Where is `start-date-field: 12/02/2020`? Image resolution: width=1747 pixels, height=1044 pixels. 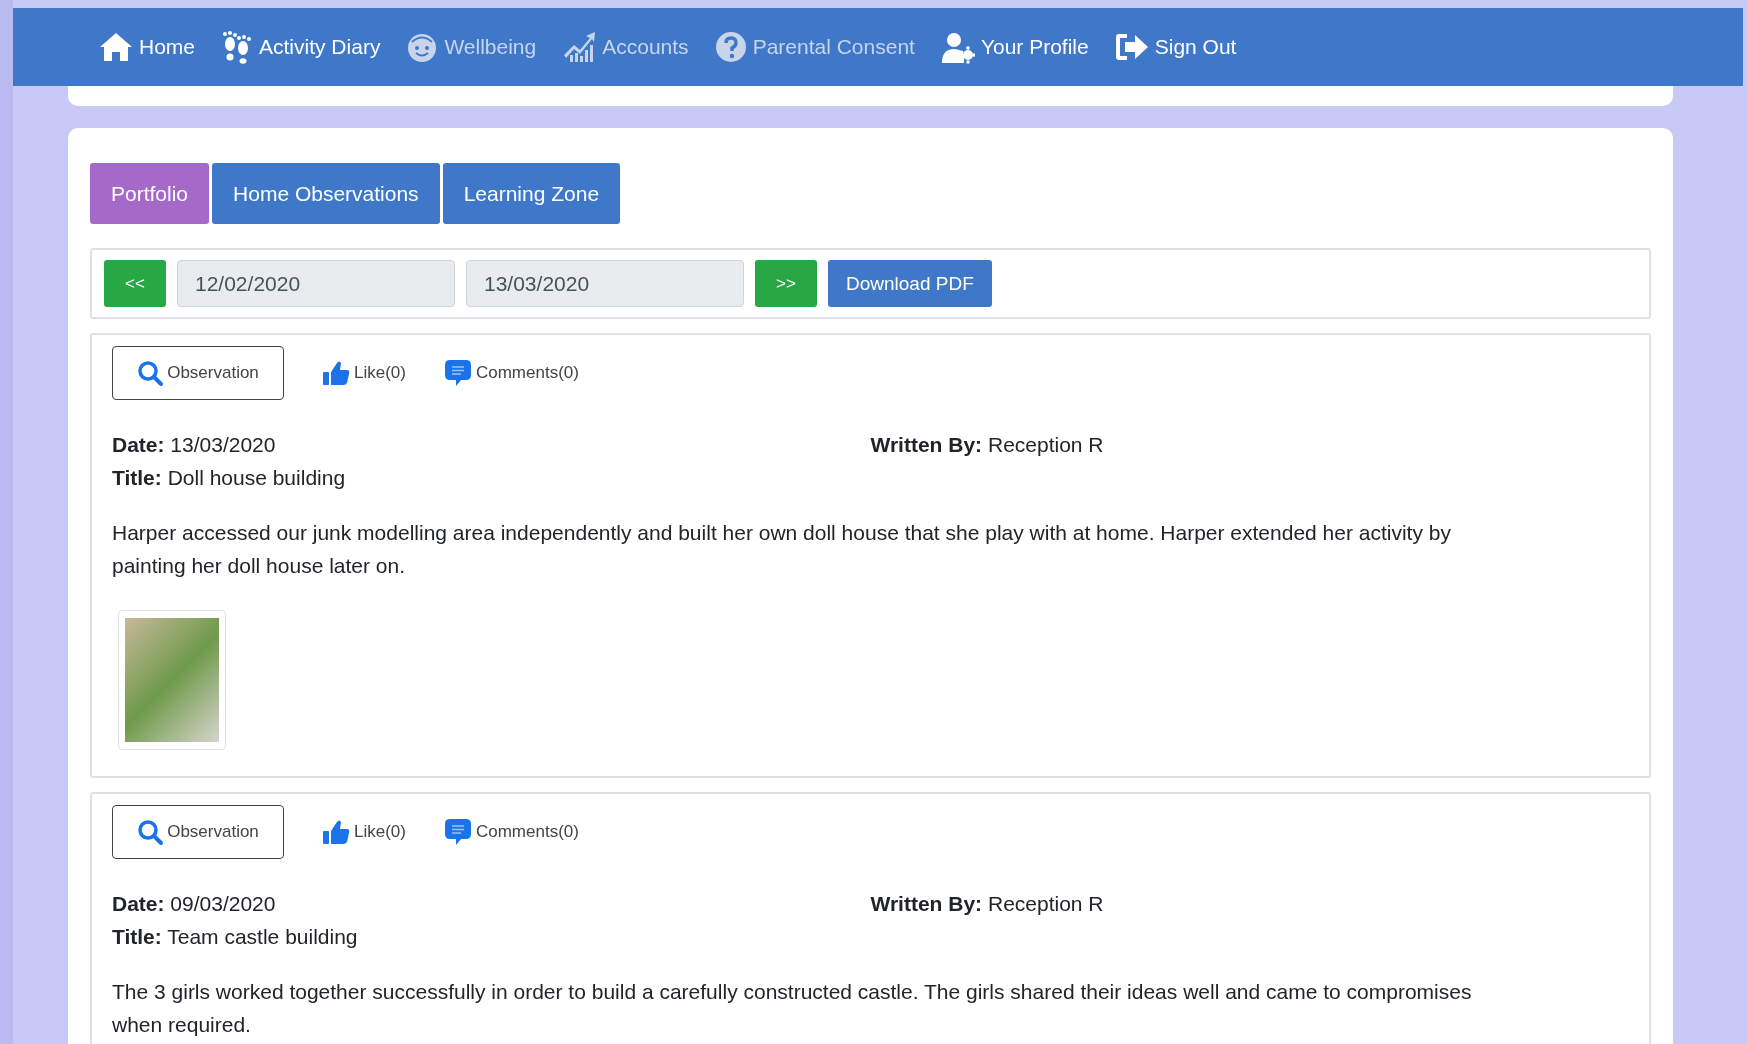 start-date-field: 12/02/2020 is located at coordinates (316, 283).